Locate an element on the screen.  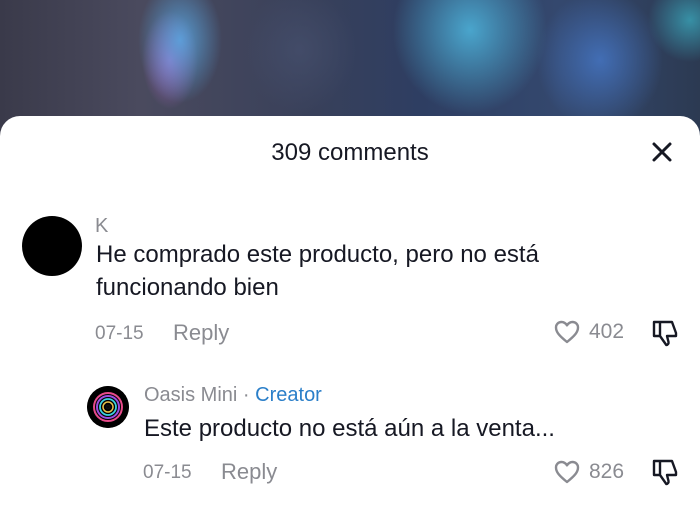
close-button is located at coordinates (662, 152).